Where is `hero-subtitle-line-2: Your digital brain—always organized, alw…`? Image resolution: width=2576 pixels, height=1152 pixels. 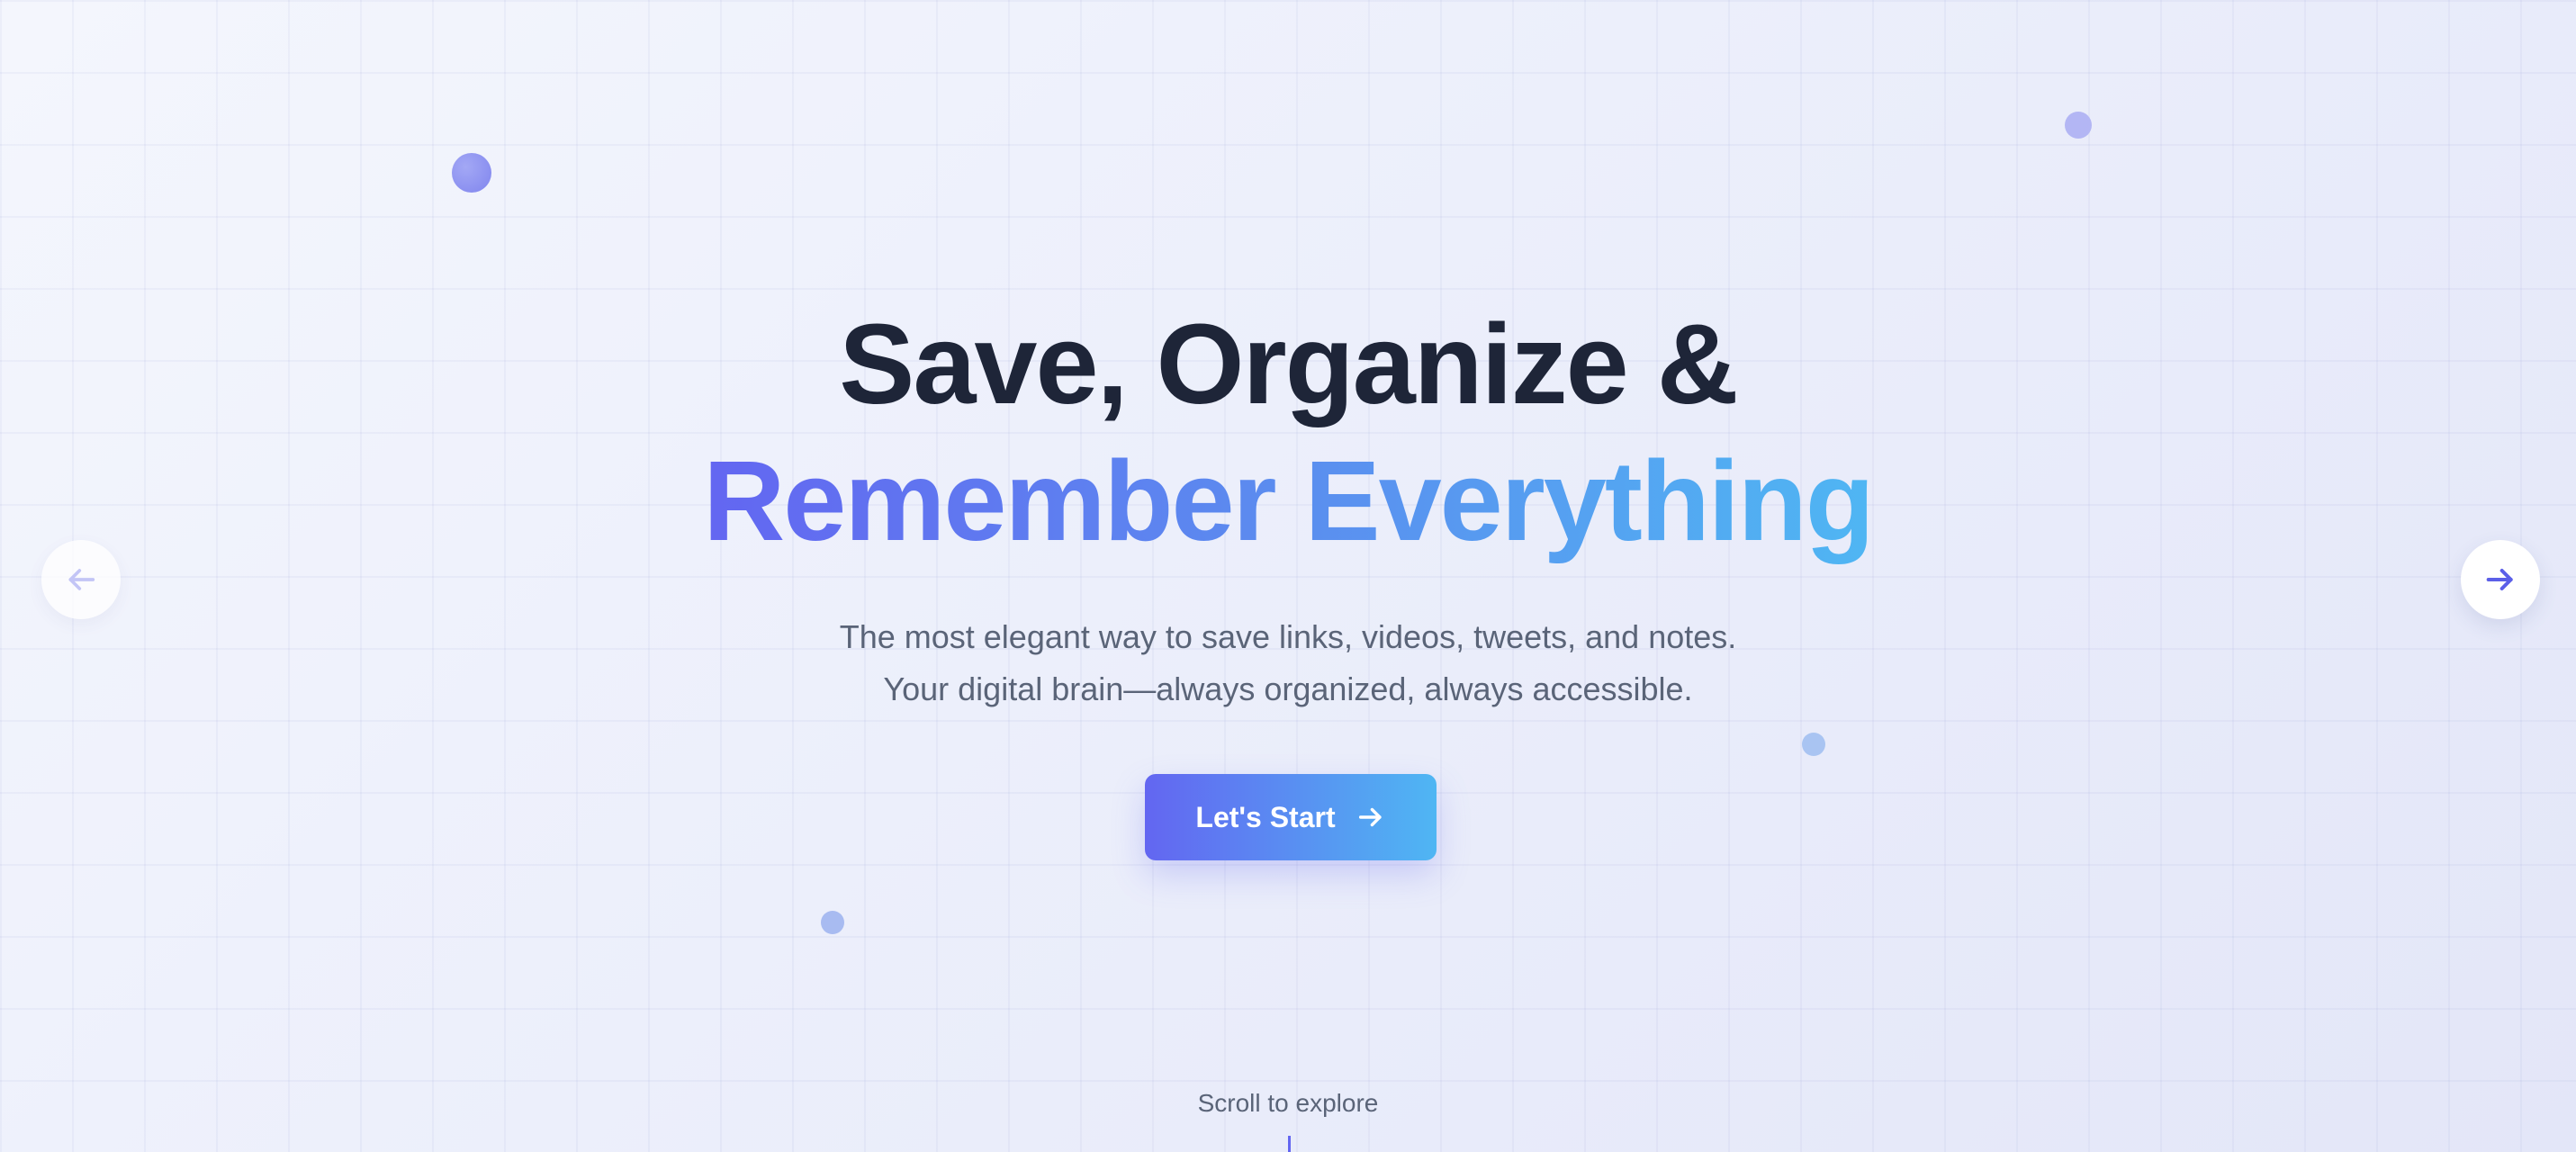 hero-subtitle-line-2: Your digital brain—always organized, alw… is located at coordinates (1288, 688).